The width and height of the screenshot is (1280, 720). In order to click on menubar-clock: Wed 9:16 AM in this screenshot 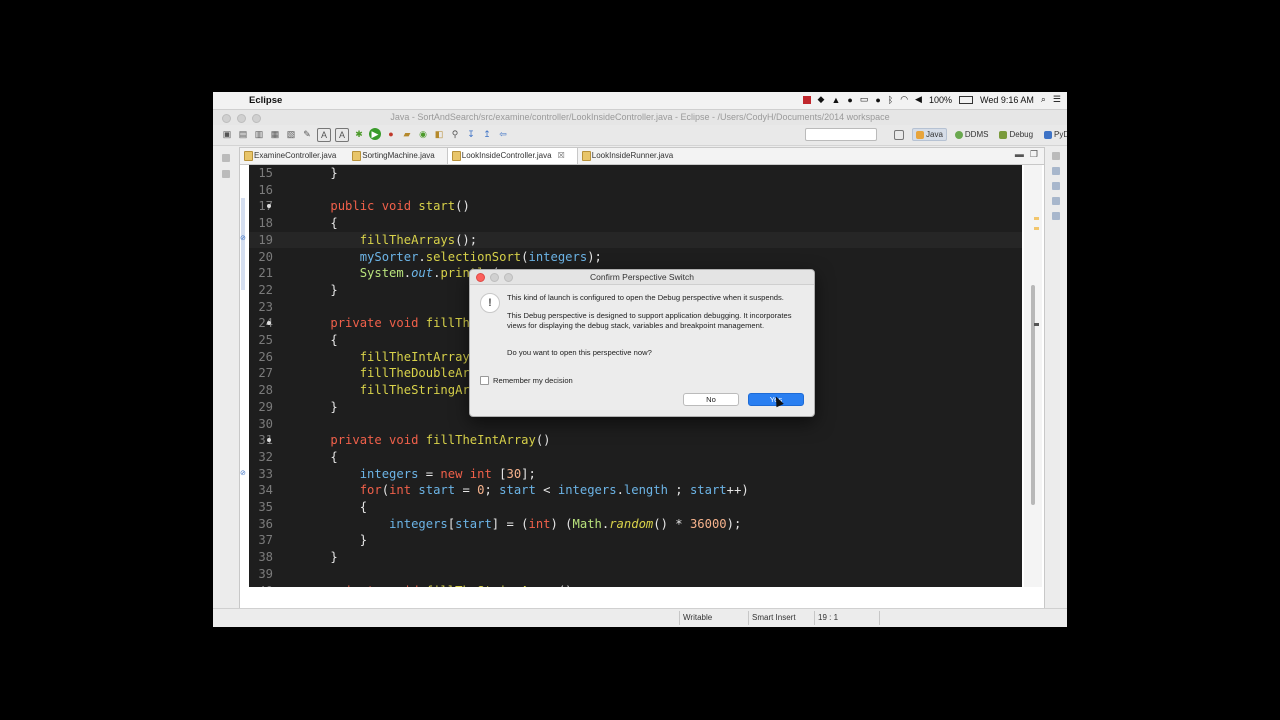, I will do `click(1007, 100)`.